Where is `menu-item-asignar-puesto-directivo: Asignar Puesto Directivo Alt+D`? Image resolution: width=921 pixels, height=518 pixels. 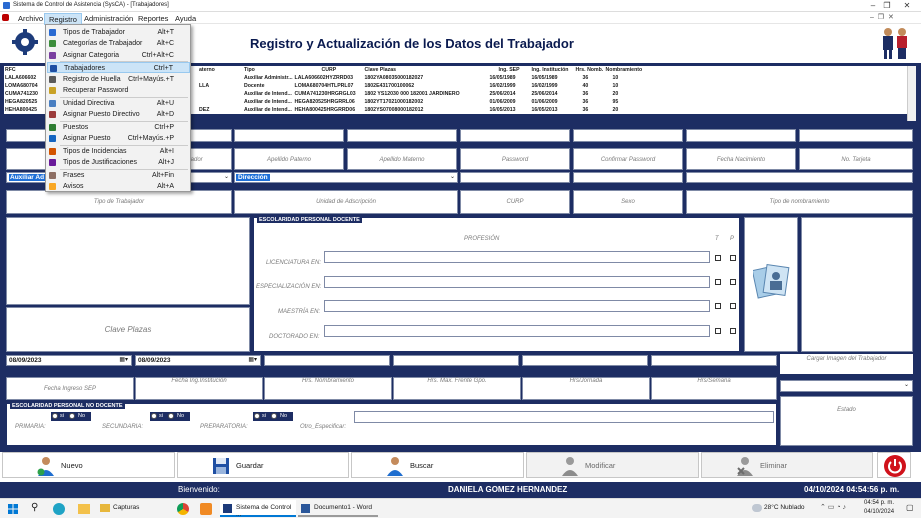
menu-item-asignar-puesto-directivo: Asignar Puesto Directivo Alt+D is located at coordinates (118, 114).